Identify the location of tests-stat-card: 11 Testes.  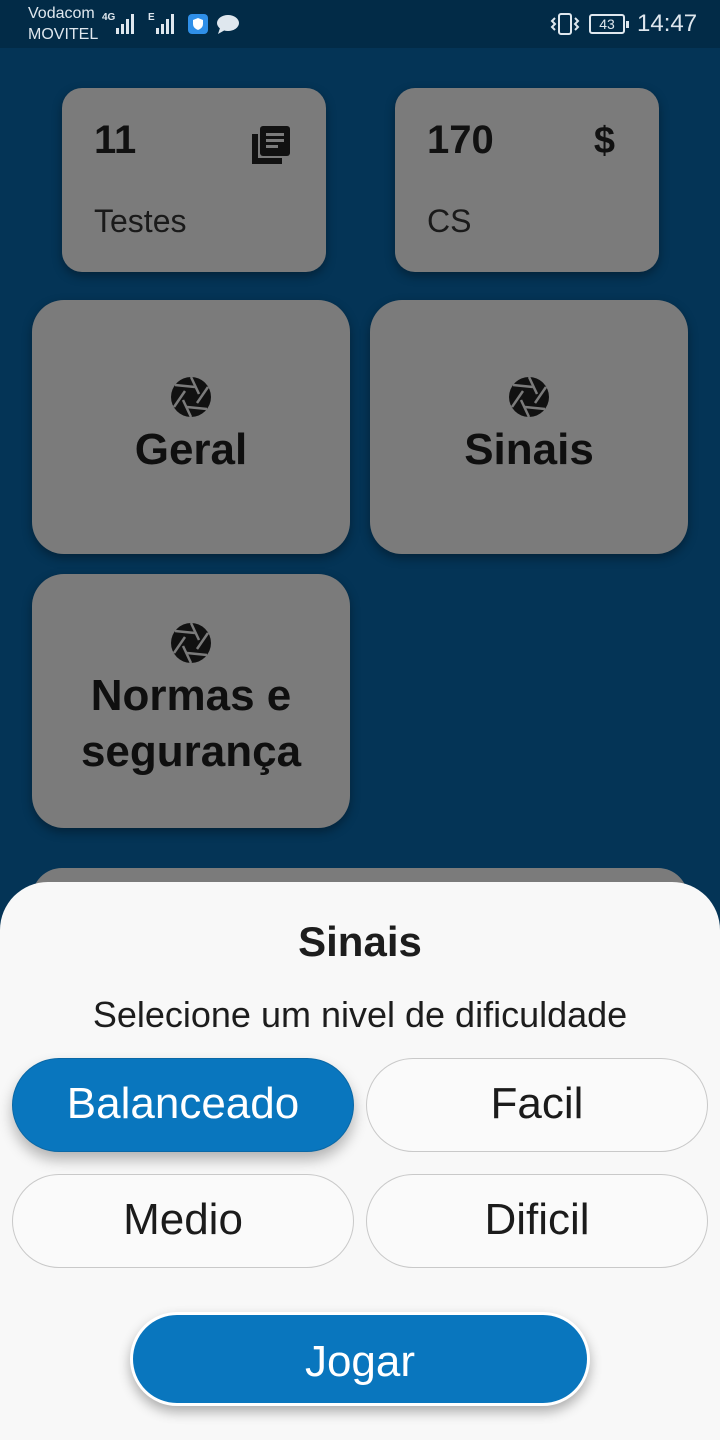
(194, 180).